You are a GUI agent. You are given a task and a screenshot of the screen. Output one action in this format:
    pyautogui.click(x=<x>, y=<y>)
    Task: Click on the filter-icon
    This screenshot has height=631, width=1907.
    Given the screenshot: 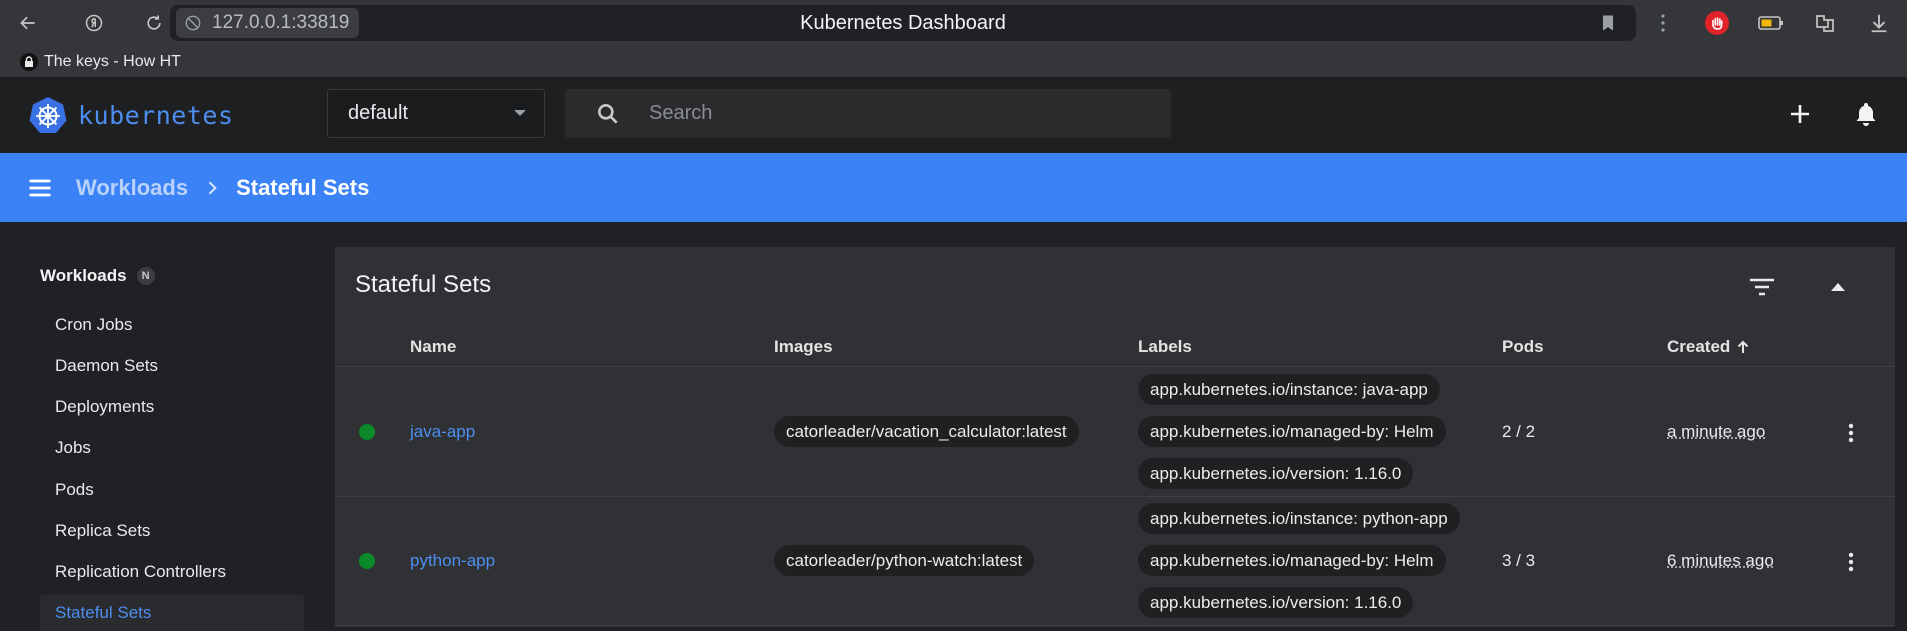 What is the action you would take?
    pyautogui.click(x=1762, y=287)
    